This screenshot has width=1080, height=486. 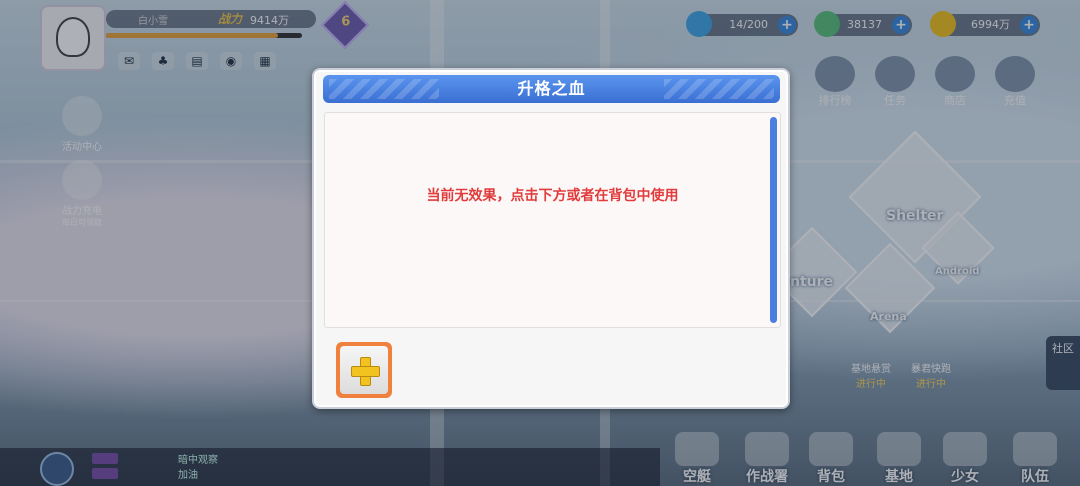 What do you see at coordinates (773, 220) in the screenshot?
I see `dialog-scrollbar` at bounding box center [773, 220].